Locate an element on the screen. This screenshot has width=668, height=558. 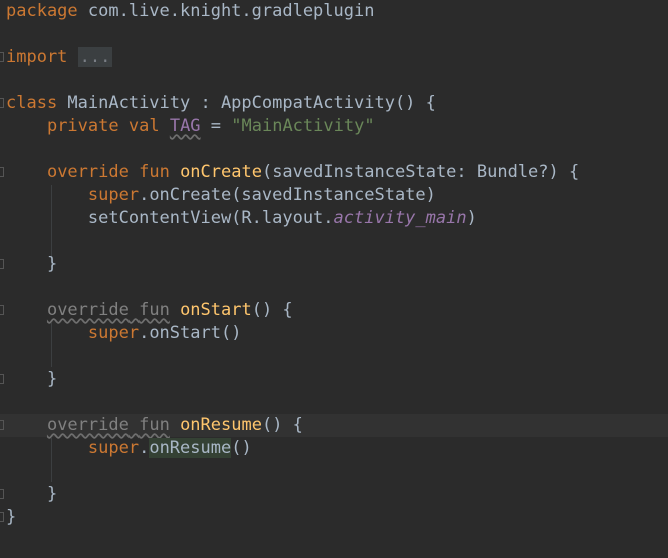
assign-operator: = is located at coordinates (216, 126).